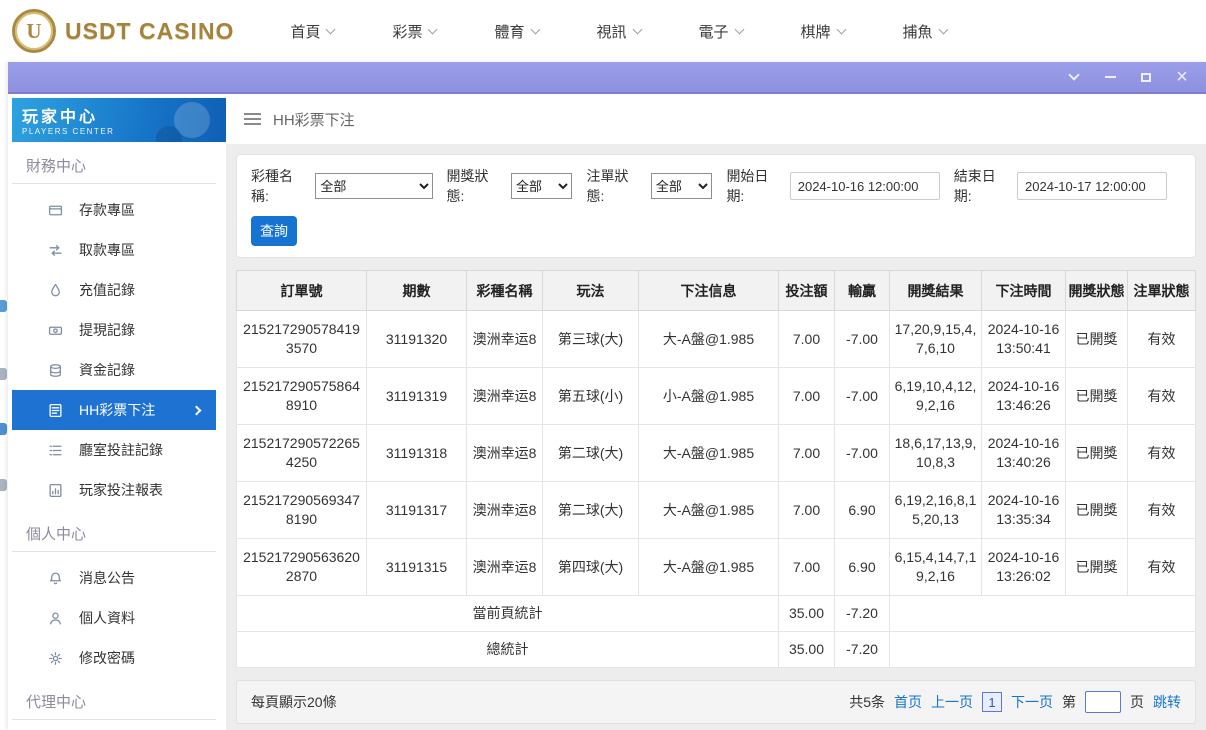 The height and width of the screenshot is (730, 1206). Describe the element at coordinates (935, 510) in the screenshot. I see `cell-result: 6,19,2,16,8,15,20,13` at that location.